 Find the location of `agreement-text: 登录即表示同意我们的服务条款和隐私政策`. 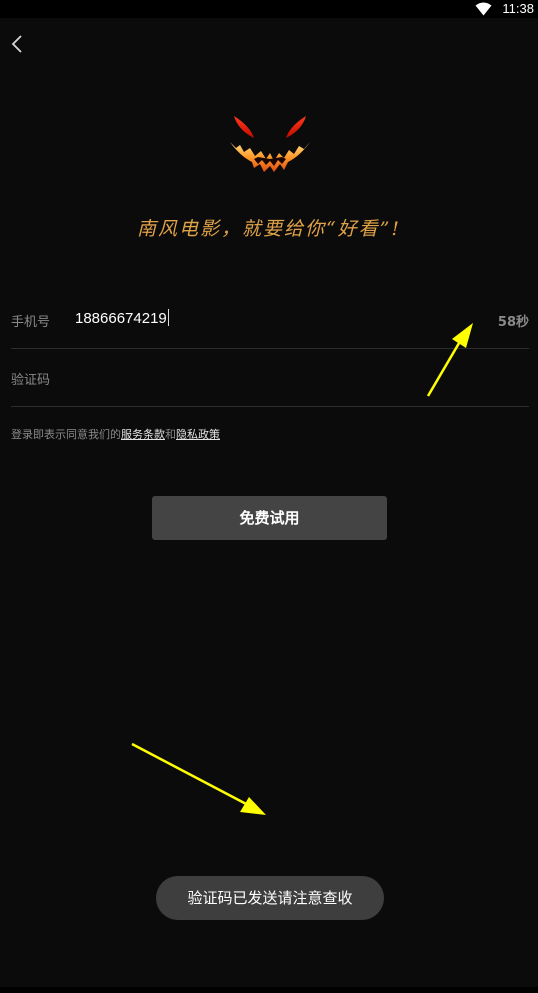

agreement-text: 登录即表示同意我们的服务条款和隐私政策 is located at coordinates (115, 434).